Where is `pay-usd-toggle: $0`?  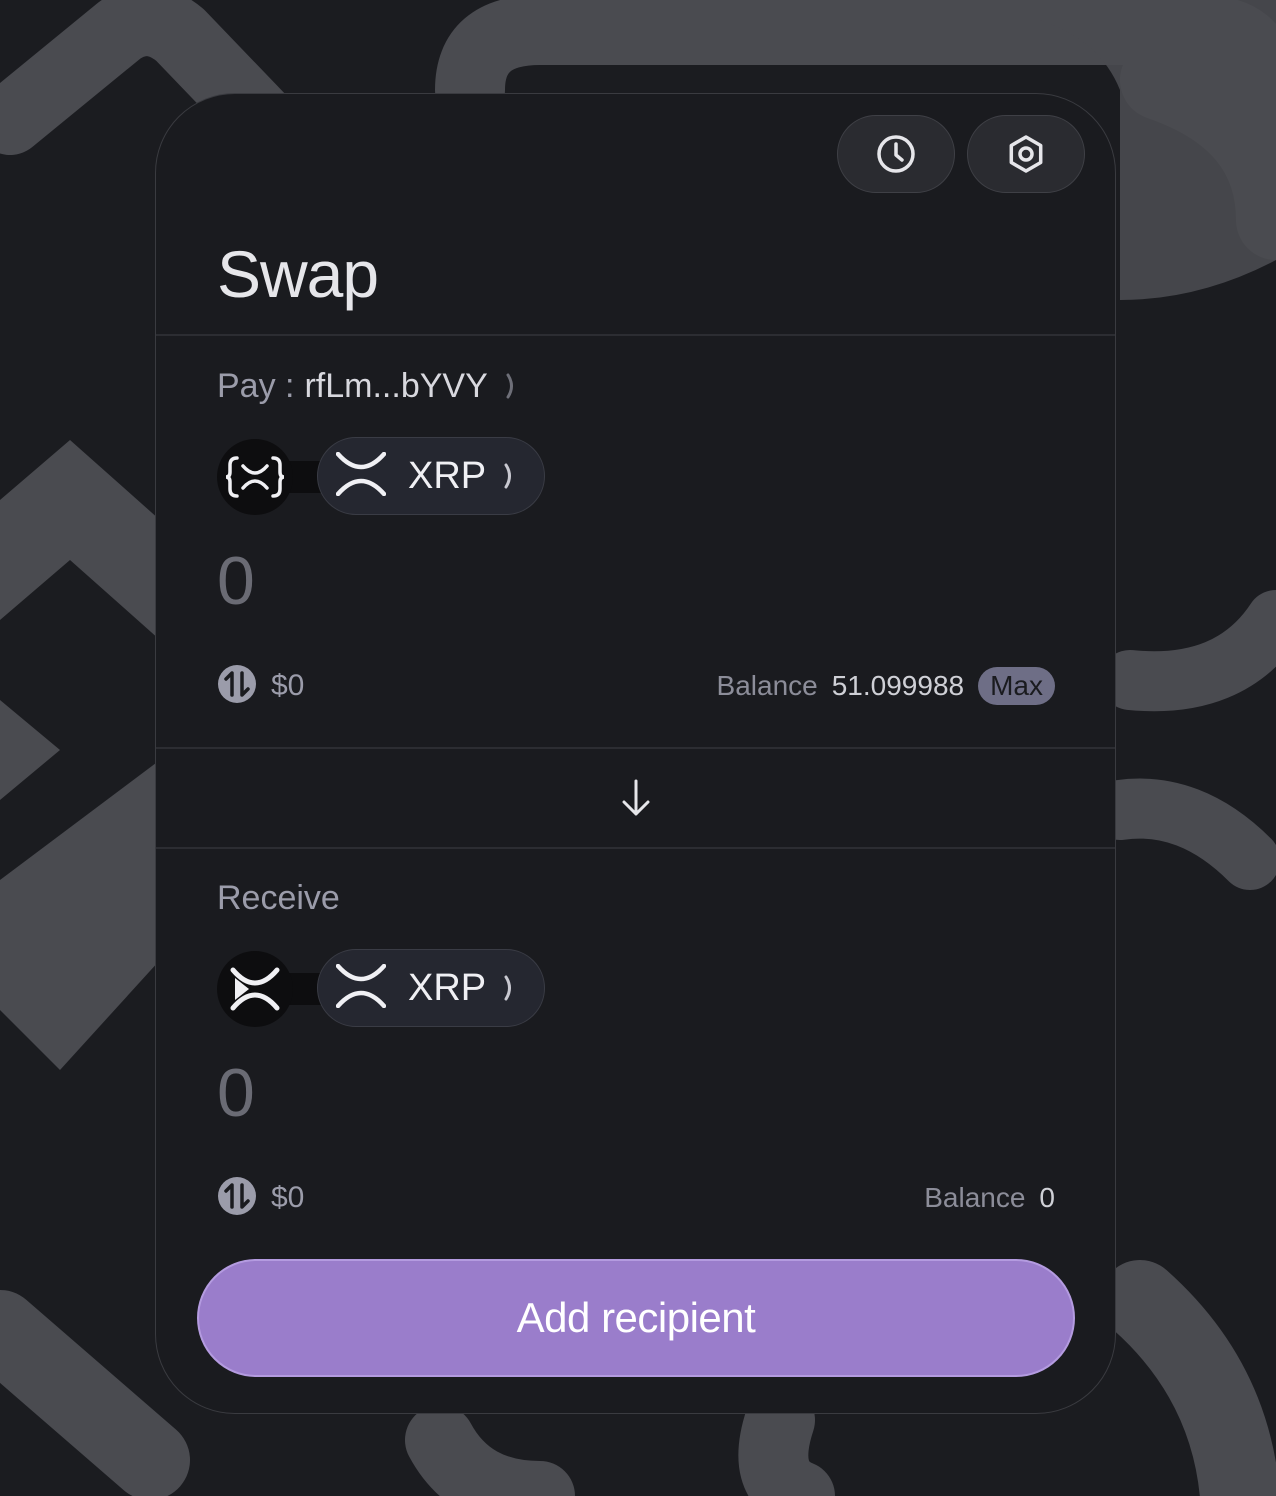
pay-usd-toggle: $0 is located at coordinates (261, 686).